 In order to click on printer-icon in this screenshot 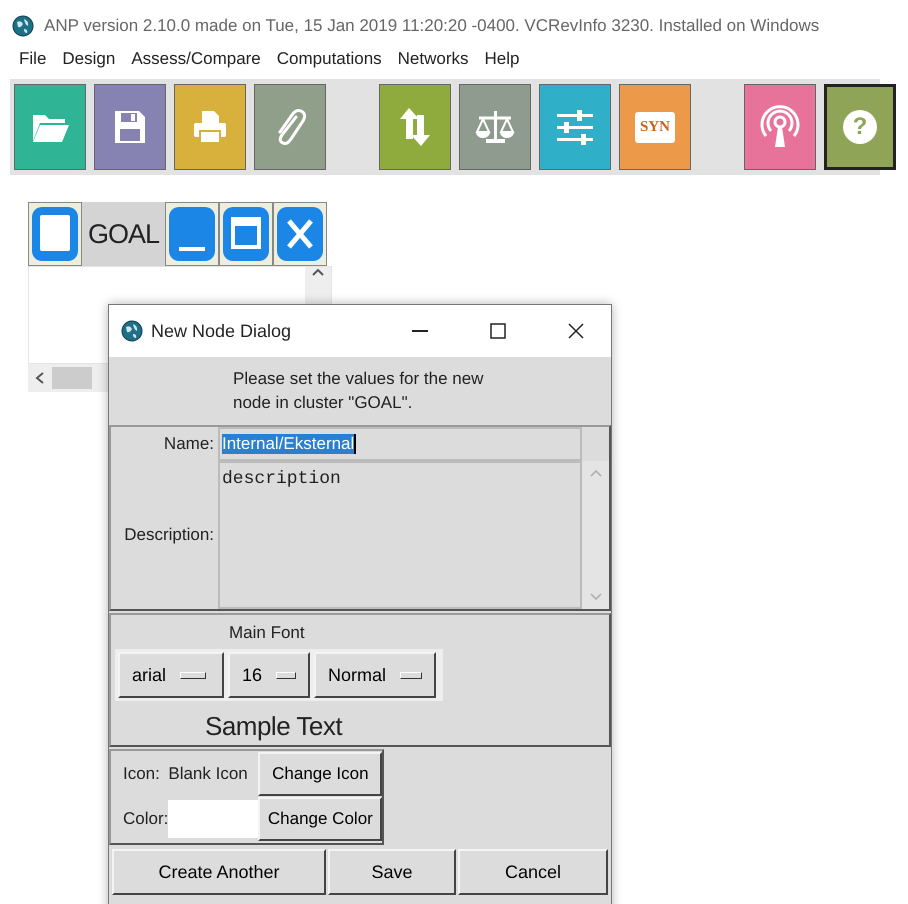, I will do `click(210, 127)`.